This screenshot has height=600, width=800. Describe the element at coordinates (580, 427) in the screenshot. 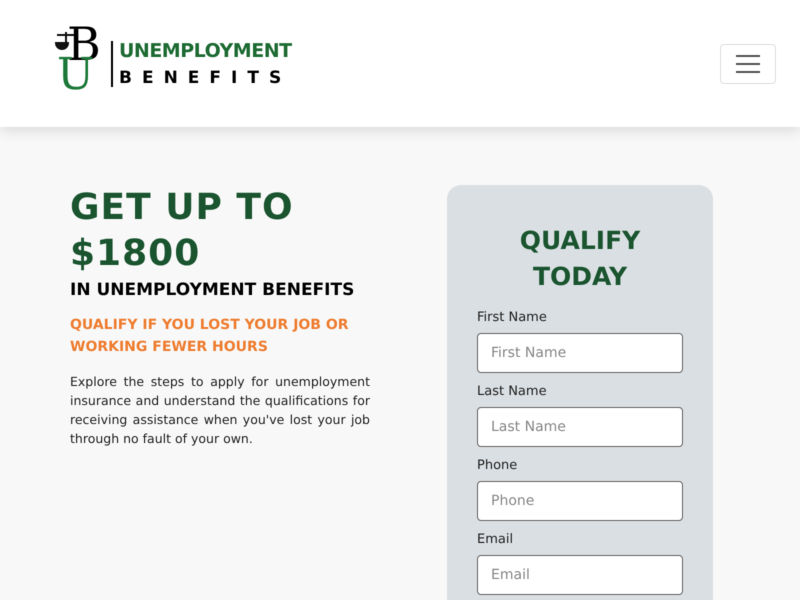

I see `input-field: Last Name` at that location.